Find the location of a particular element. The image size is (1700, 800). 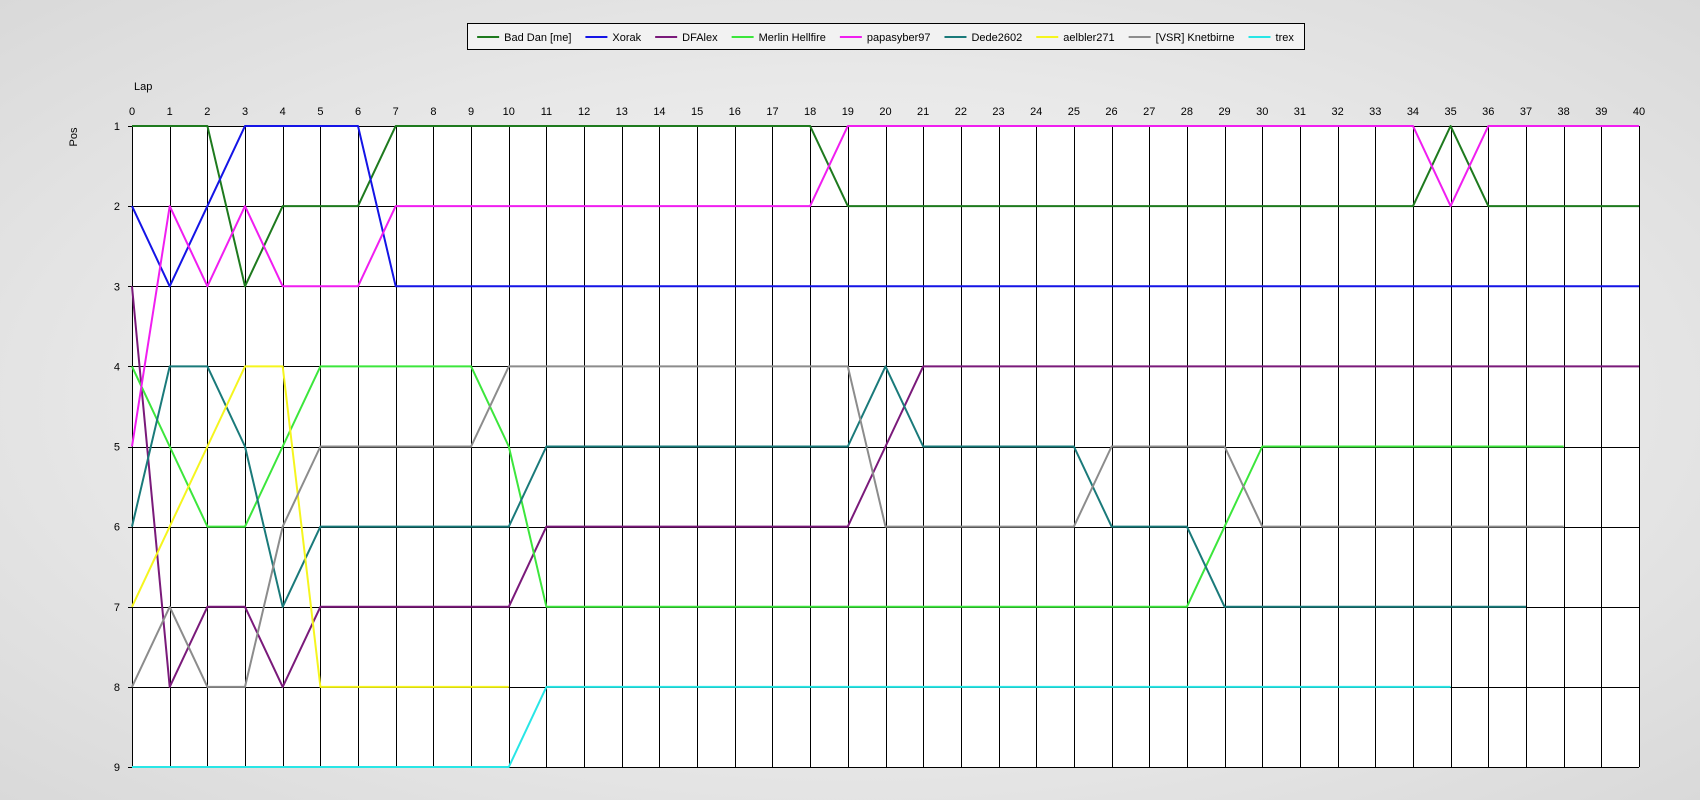

x-tick-label: 14 is located at coordinates (659, 112).